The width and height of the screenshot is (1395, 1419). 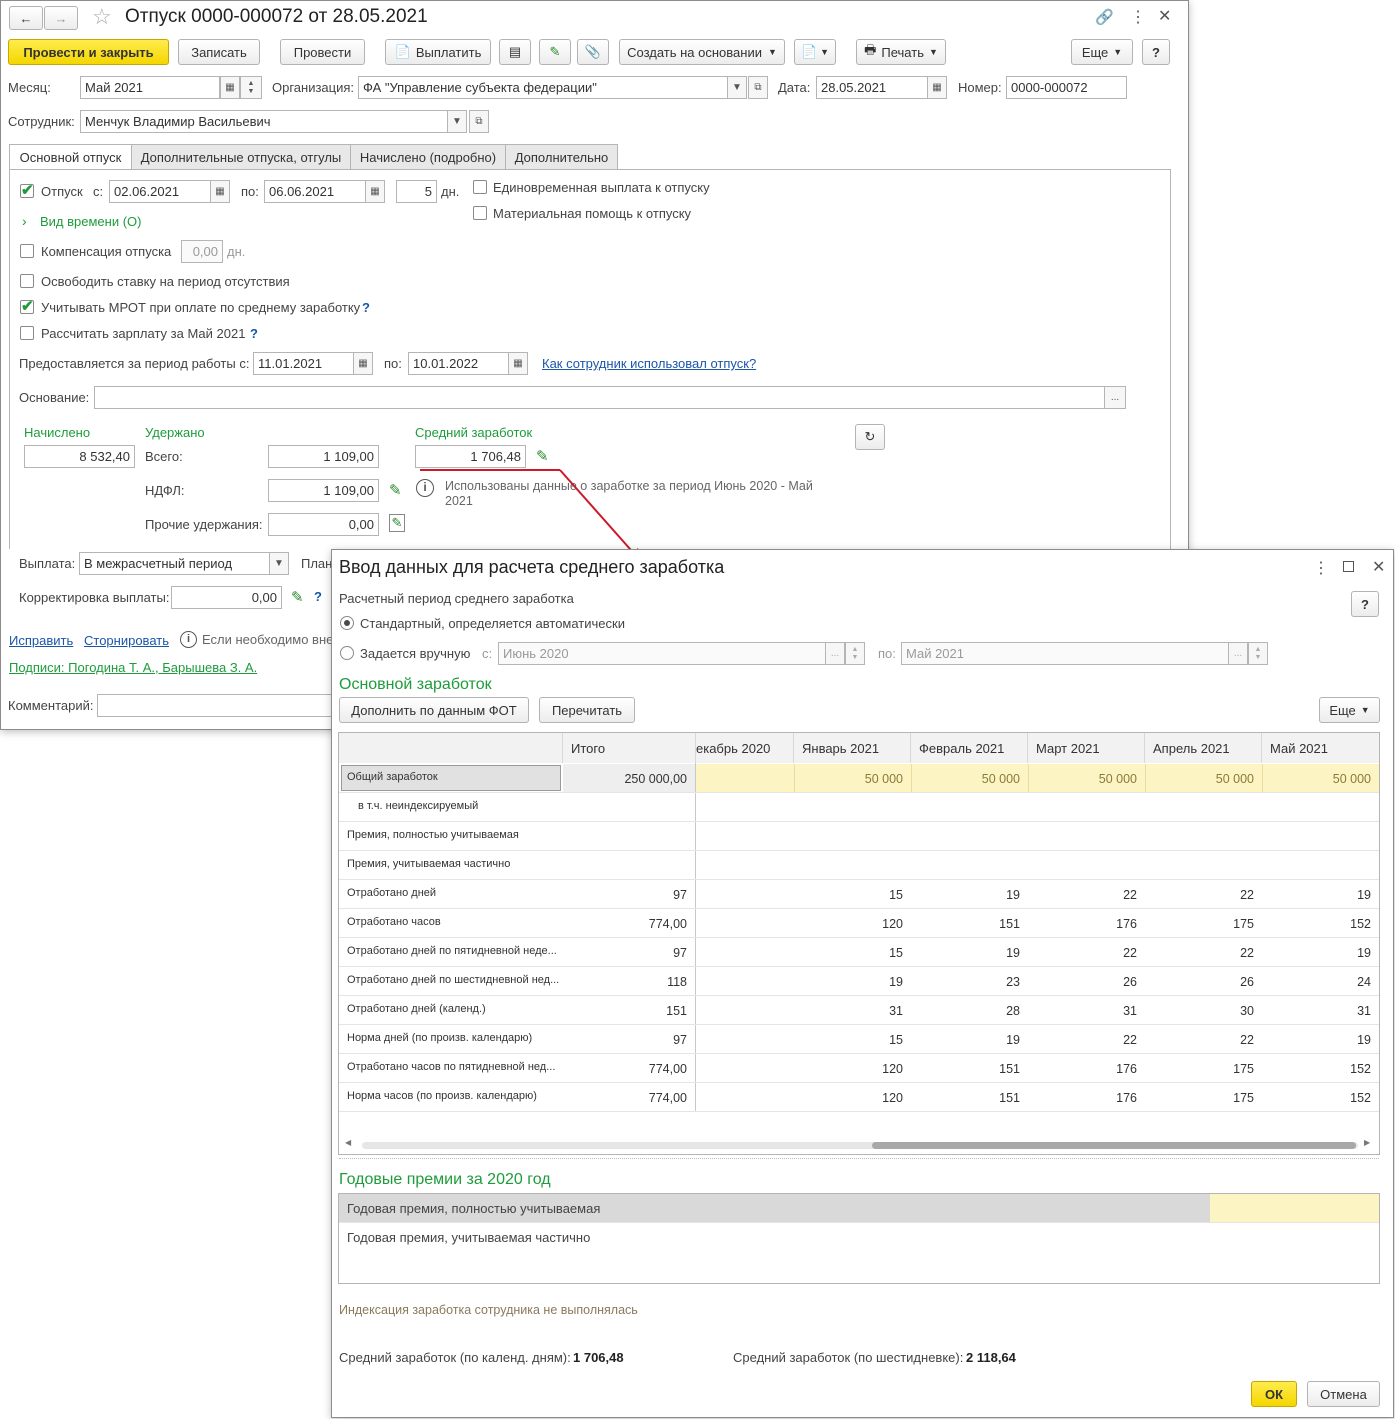 I want to click on mrot-checkbox, so click(x=27, y=306).